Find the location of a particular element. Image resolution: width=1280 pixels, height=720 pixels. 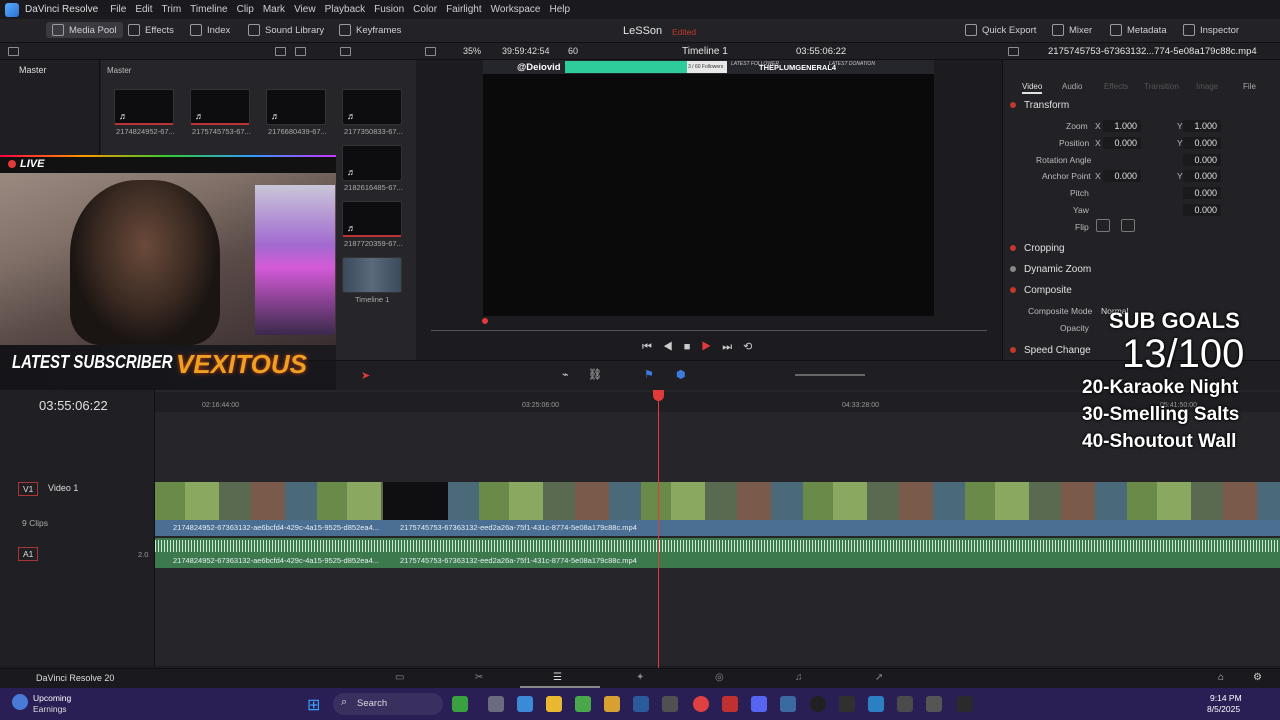

search-icon is located at coordinates (345, 51).